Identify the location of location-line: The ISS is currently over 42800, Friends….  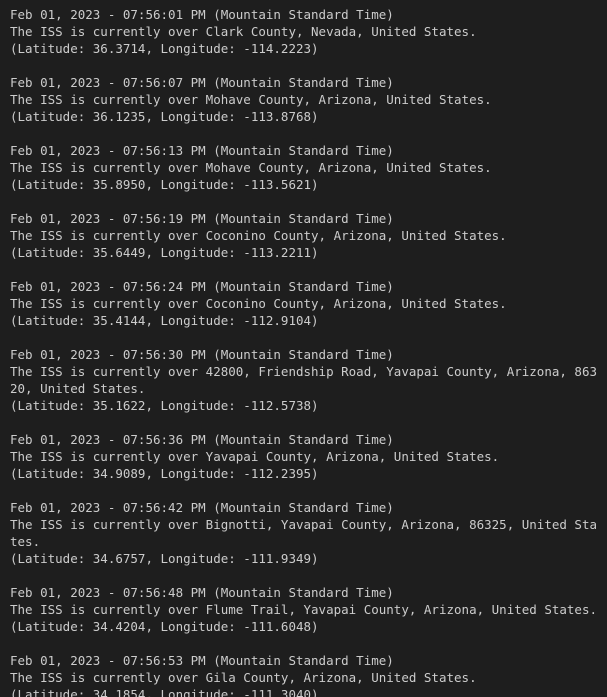
(303, 380).